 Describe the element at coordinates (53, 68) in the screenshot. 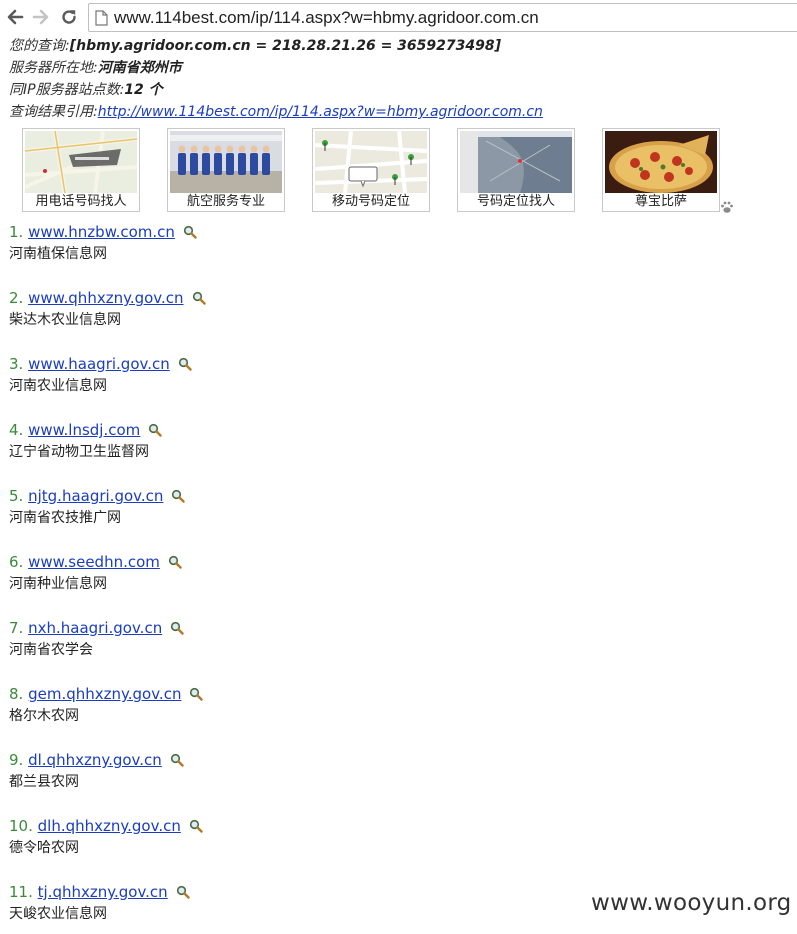

I see `location-label: 服务器所在地:` at that location.